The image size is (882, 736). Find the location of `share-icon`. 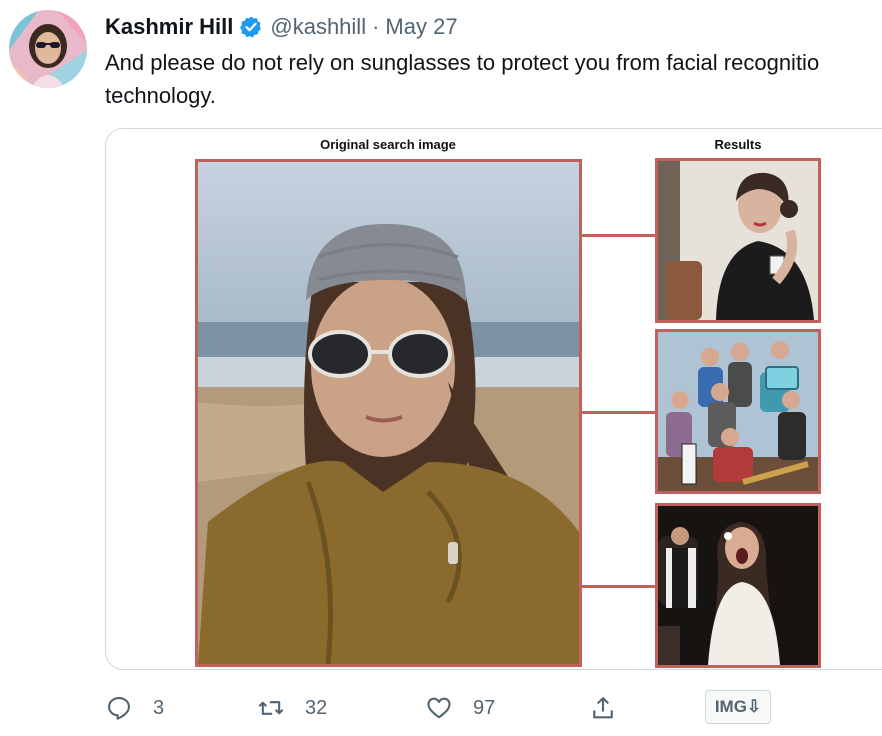

share-icon is located at coordinates (603, 708).